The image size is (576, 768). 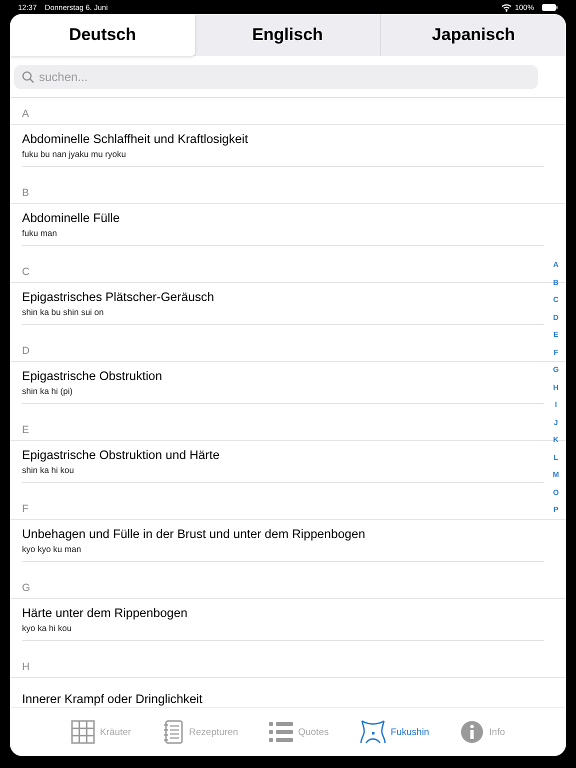 I want to click on section-header: A, so click(x=288, y=111).